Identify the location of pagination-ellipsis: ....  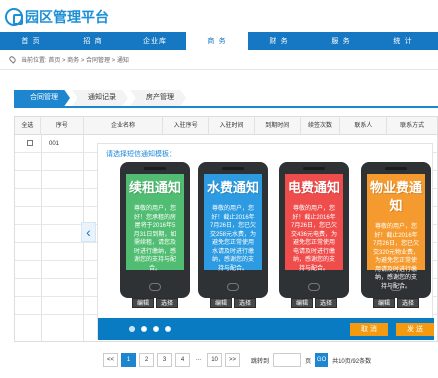
(199, 360).